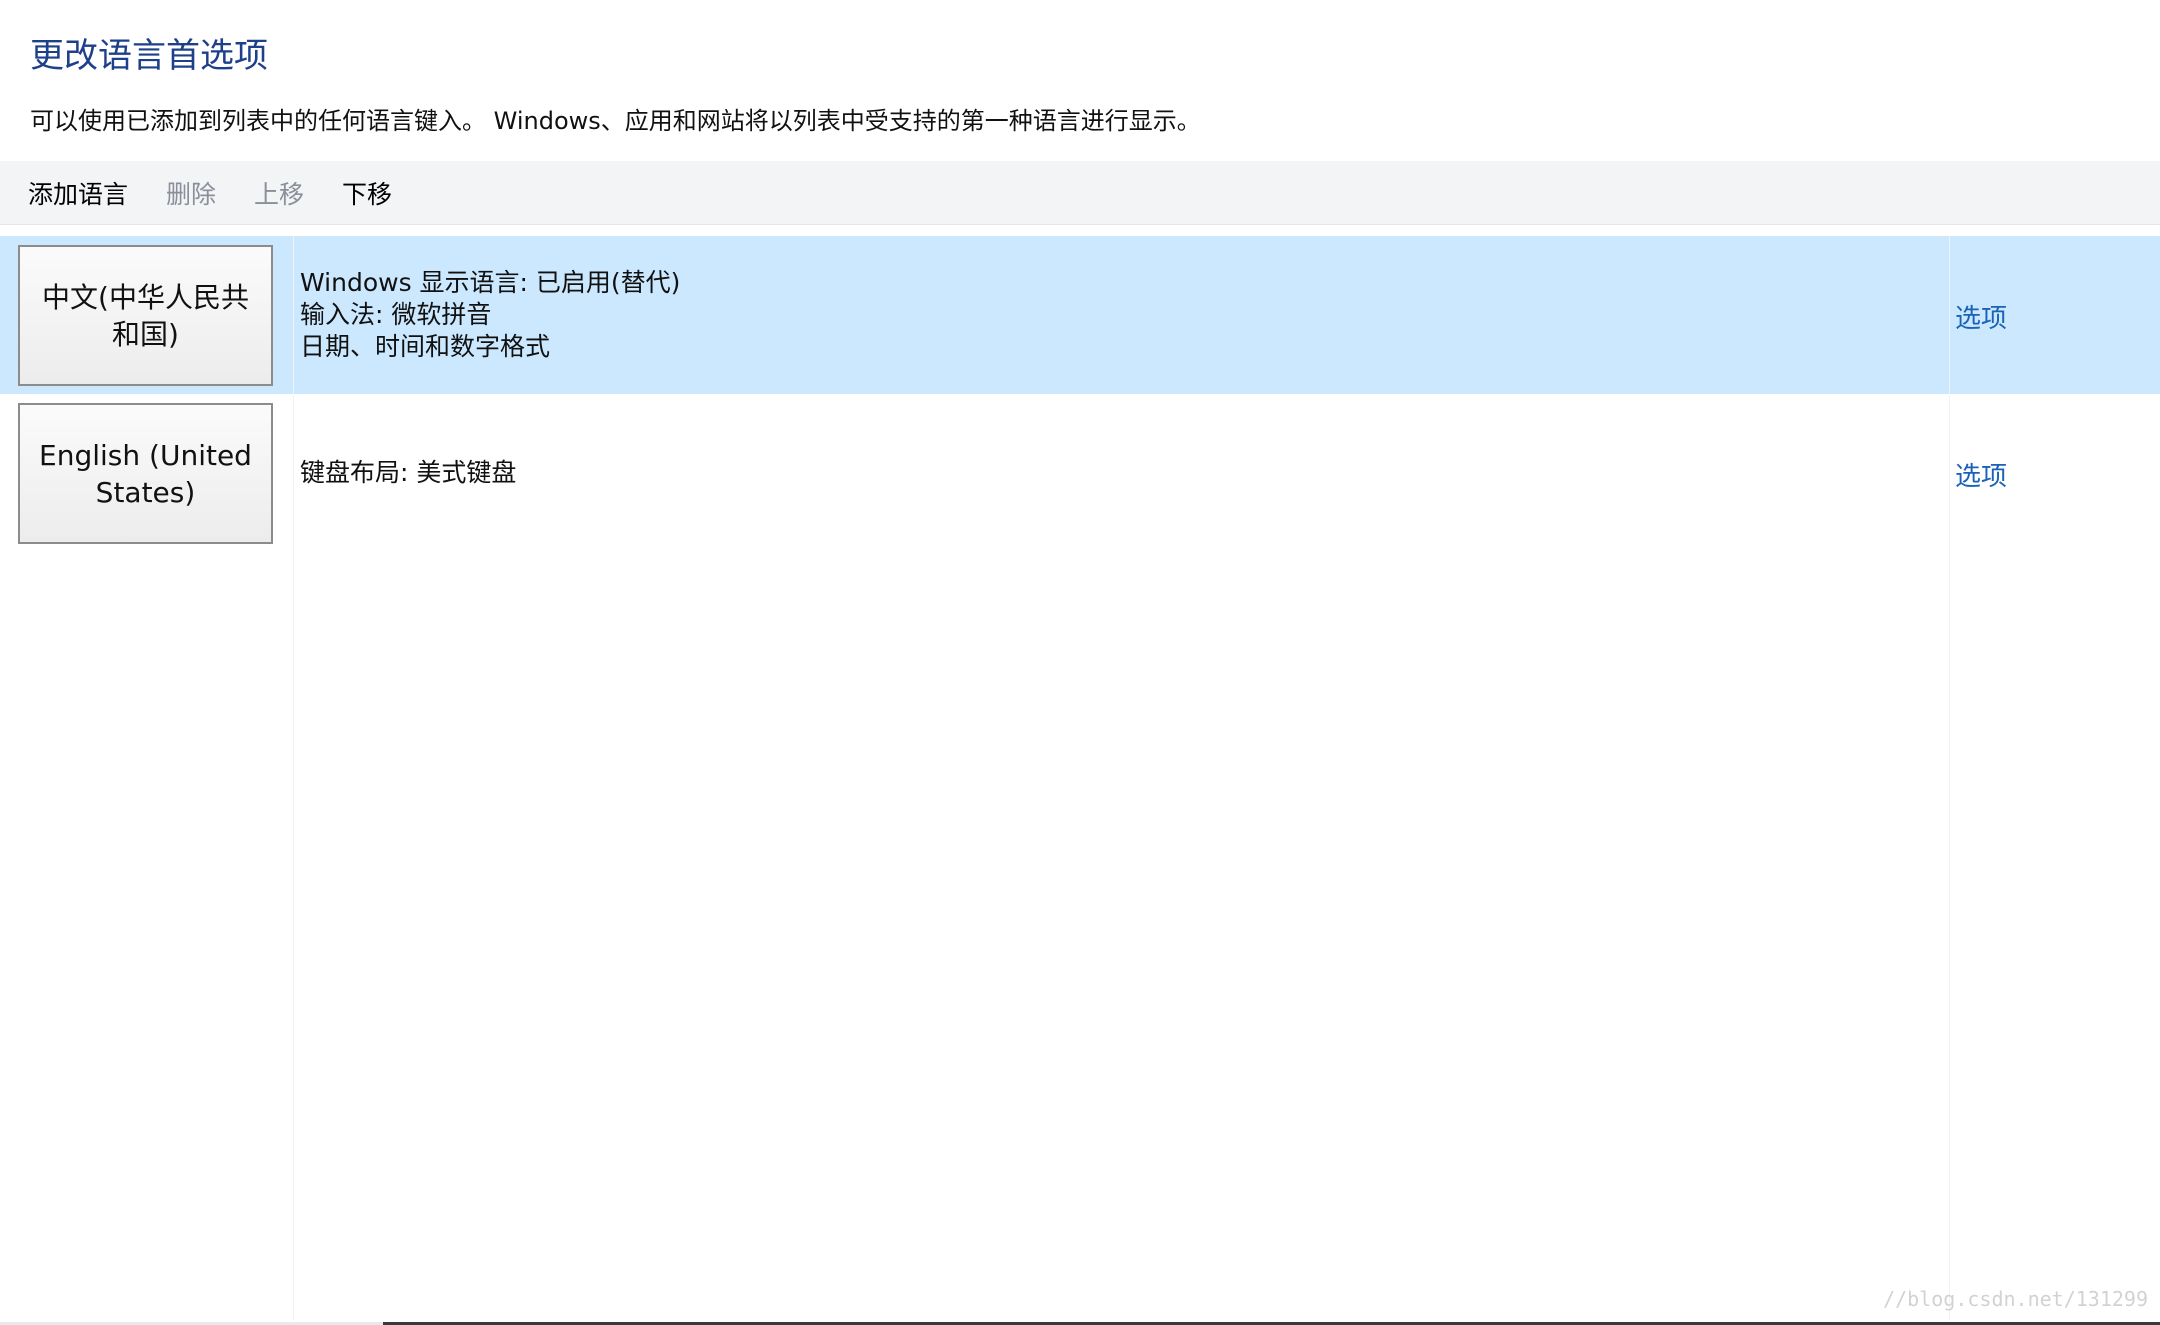 Image resolution: width=2160 pixels, height=1325 pixels. Describe the element at coordinates (1080, 193) in the screenshot. I see `toolbar: 添加语言 删除 上移 下移` at that location.